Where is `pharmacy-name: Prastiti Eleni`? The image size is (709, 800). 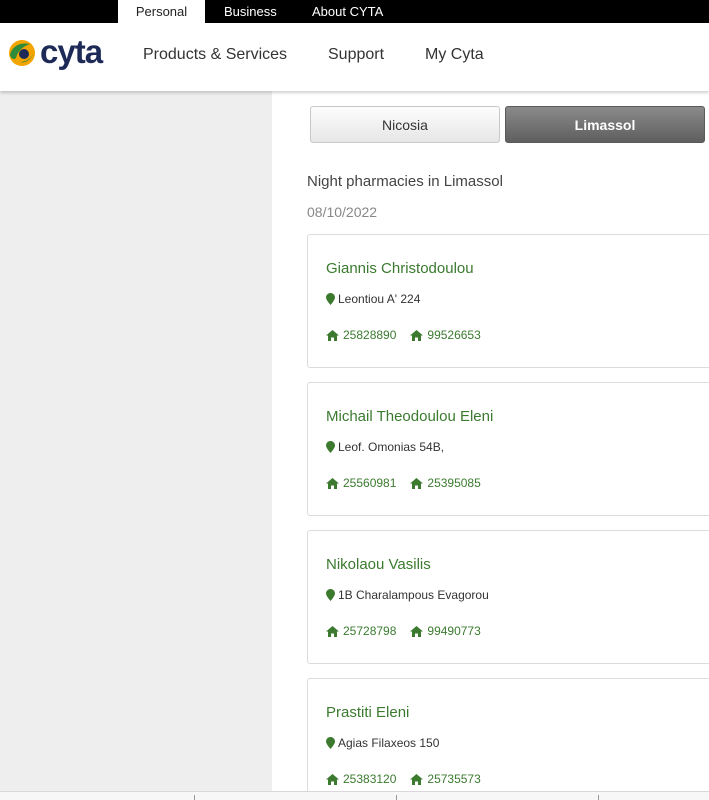 pharmacy-name: Prastiti Eleni is located at coordinates (367, 712).